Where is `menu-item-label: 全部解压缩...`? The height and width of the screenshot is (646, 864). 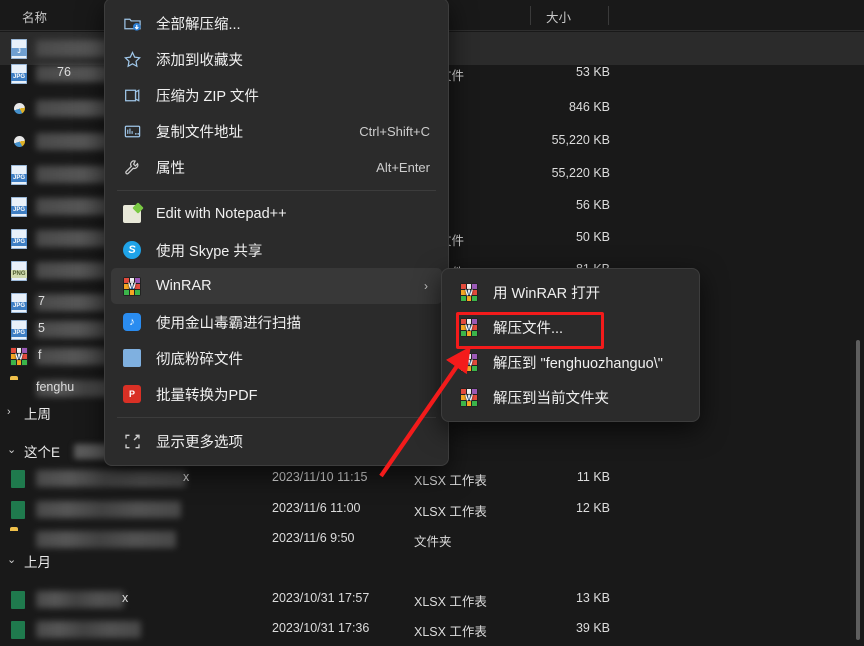
menu-item-label: 全部解压缩... is located at coordinates (198, 24).